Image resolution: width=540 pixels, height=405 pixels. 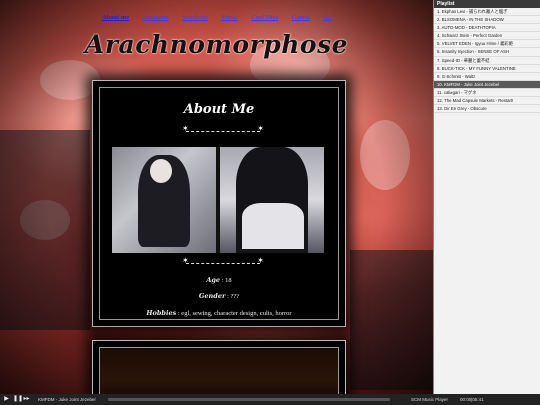 I want to click on playlist-track: 1. Ekphas Levi - 捕らわれ離人と騒ぎ, so click(x=487, y=12).